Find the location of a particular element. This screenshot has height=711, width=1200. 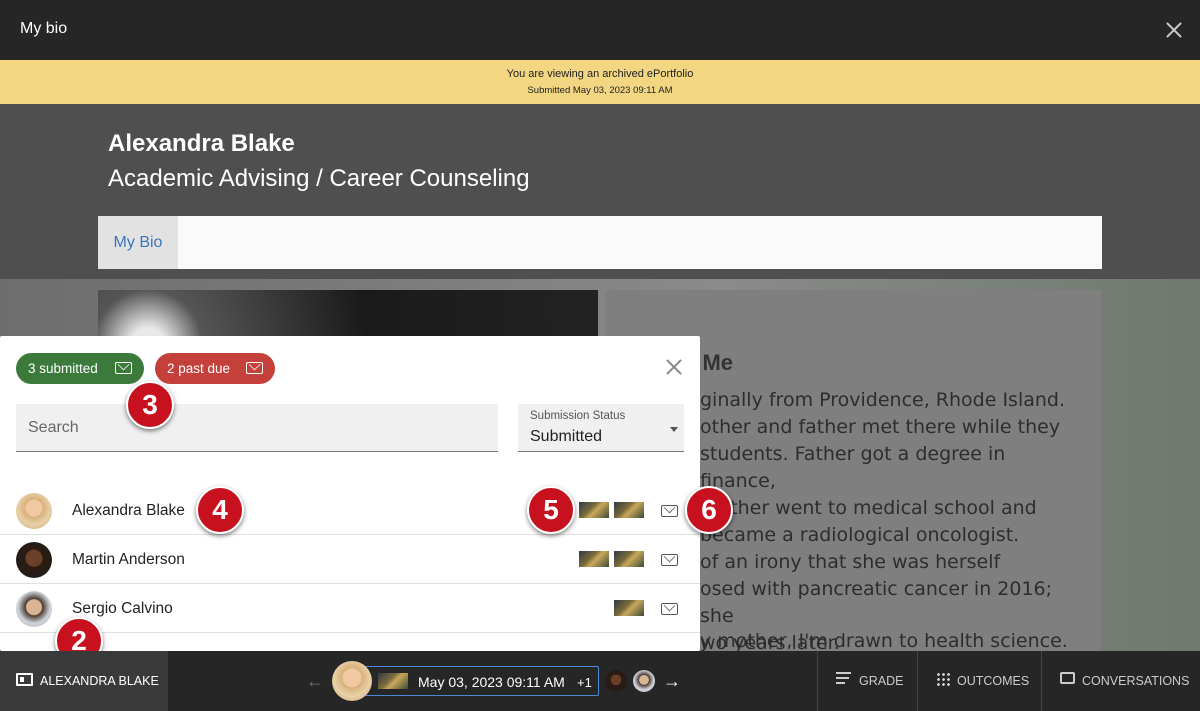

grade-button: GRADE is located at coordinates (867, 681).